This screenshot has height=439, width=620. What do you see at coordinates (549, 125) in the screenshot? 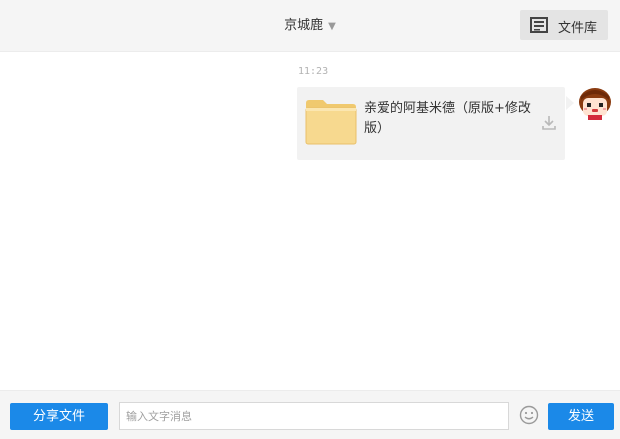
I see `download-icon` at bounding box center [549, 125].